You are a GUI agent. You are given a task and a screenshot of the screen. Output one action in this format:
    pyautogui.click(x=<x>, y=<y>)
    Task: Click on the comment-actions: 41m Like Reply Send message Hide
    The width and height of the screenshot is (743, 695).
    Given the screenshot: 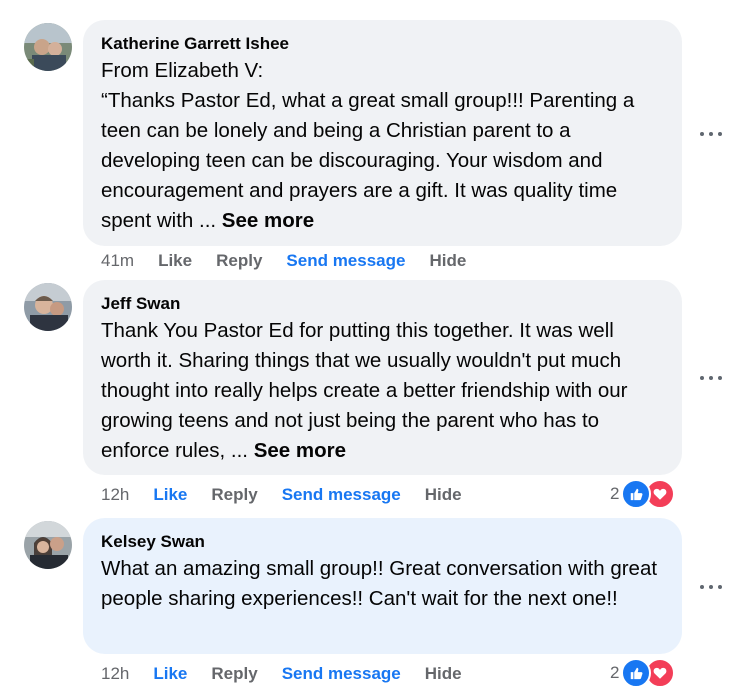 What is the action you would take?
    pyautogui.click(x=295, y=261)
    